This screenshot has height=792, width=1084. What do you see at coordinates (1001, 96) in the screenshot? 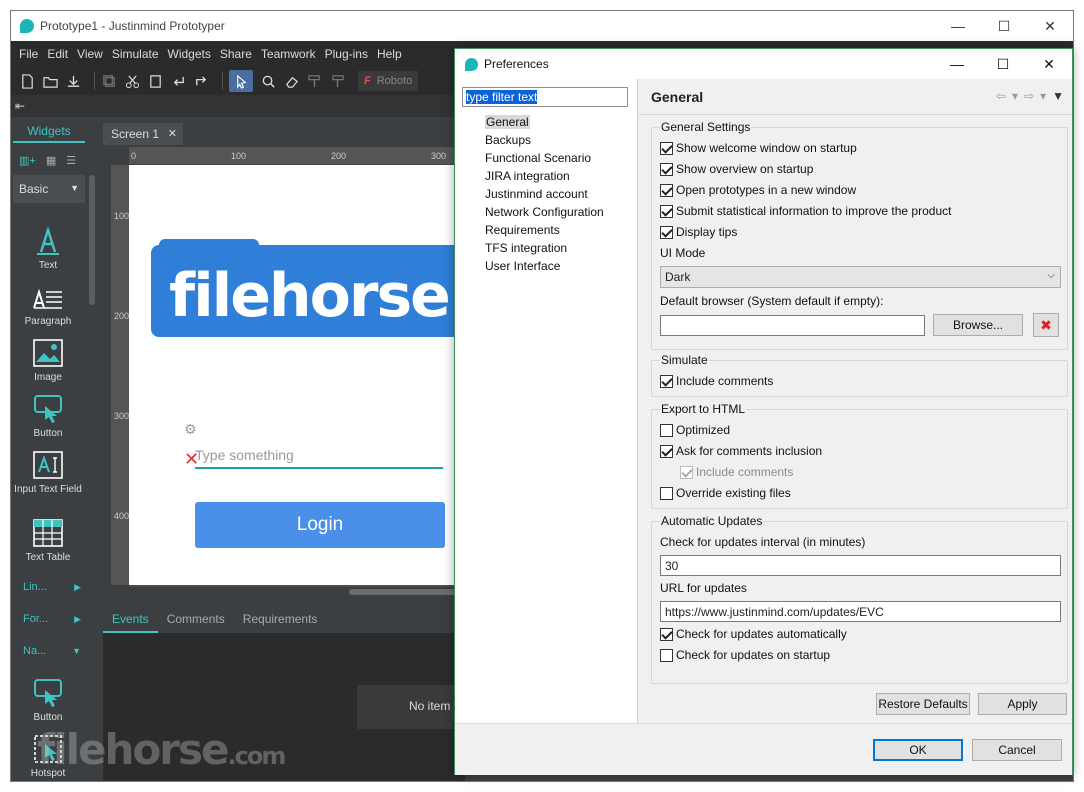
I see `back-arrow-icon: ⇦` at bounding box center [1001, 96].